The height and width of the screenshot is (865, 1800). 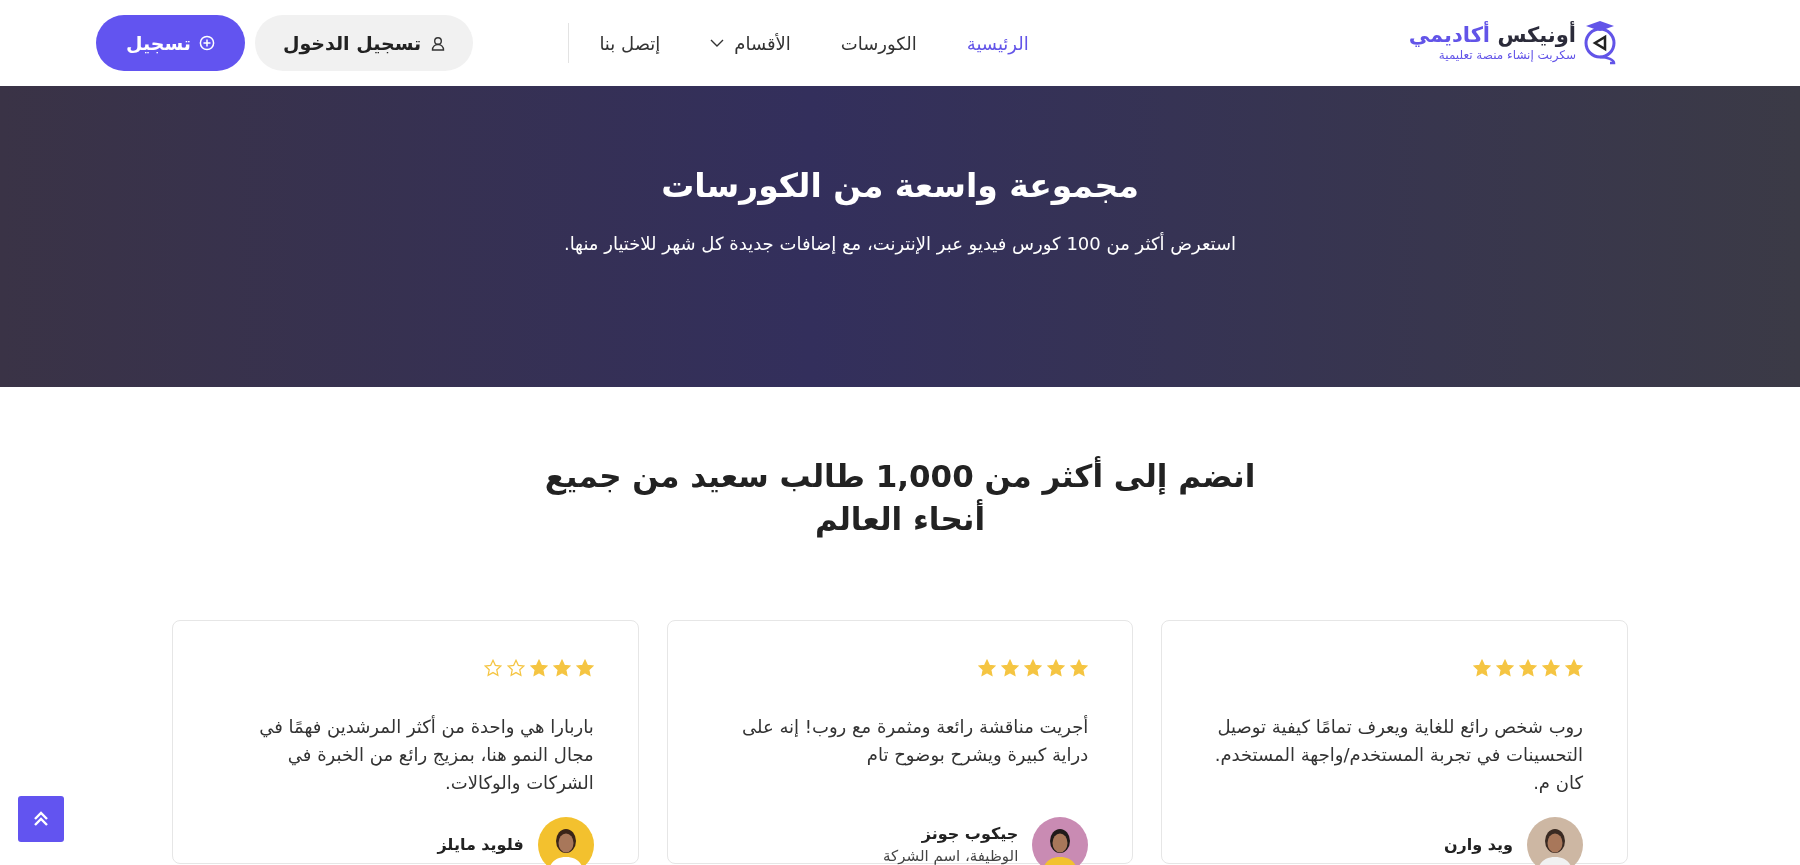 What do you see at coordinates (364, 43) in the screenshot?
I see `login-button: تسجيل الدخول` at bounding box center [364, 43].